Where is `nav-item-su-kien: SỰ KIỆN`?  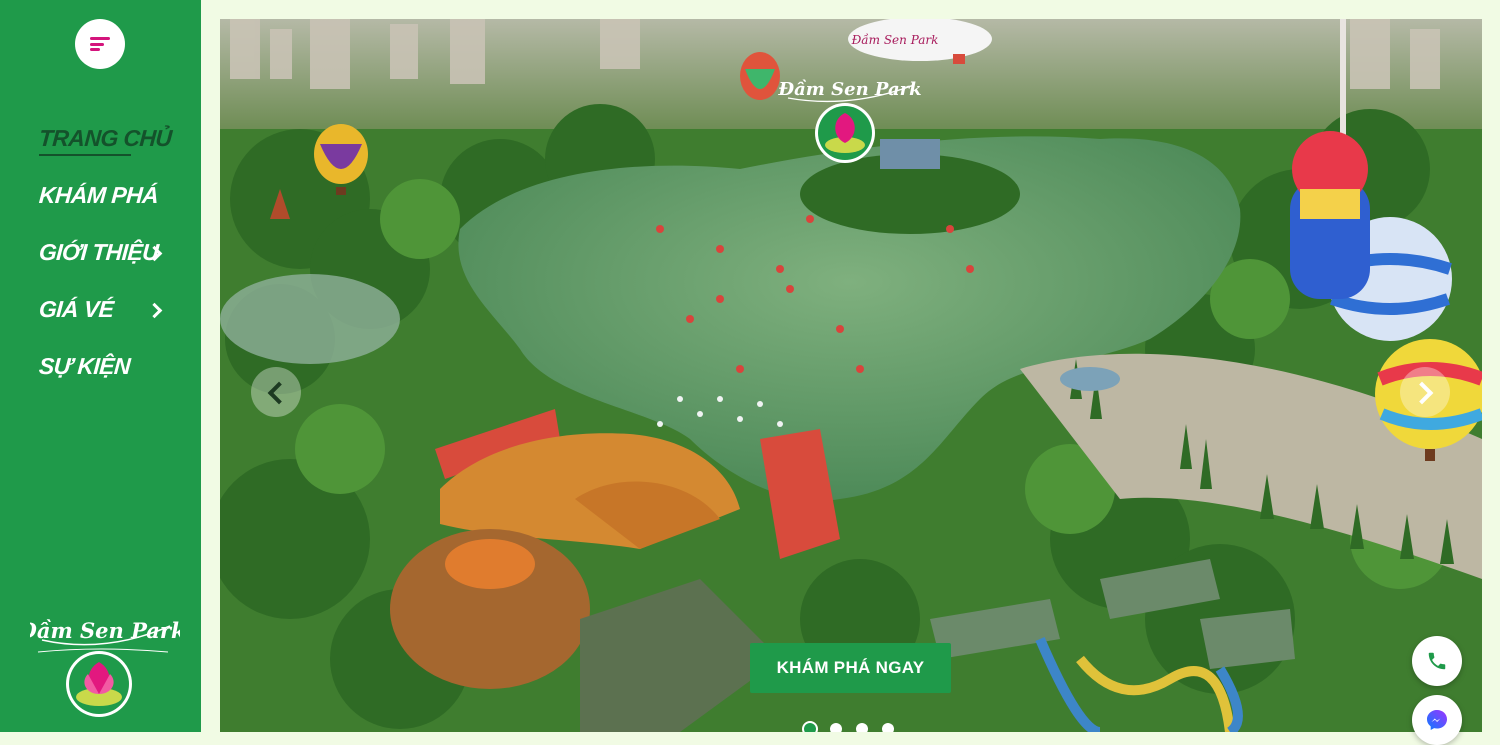 nav-item-su-kien: SỰ KIỆN is located at coordinates (106, 366).